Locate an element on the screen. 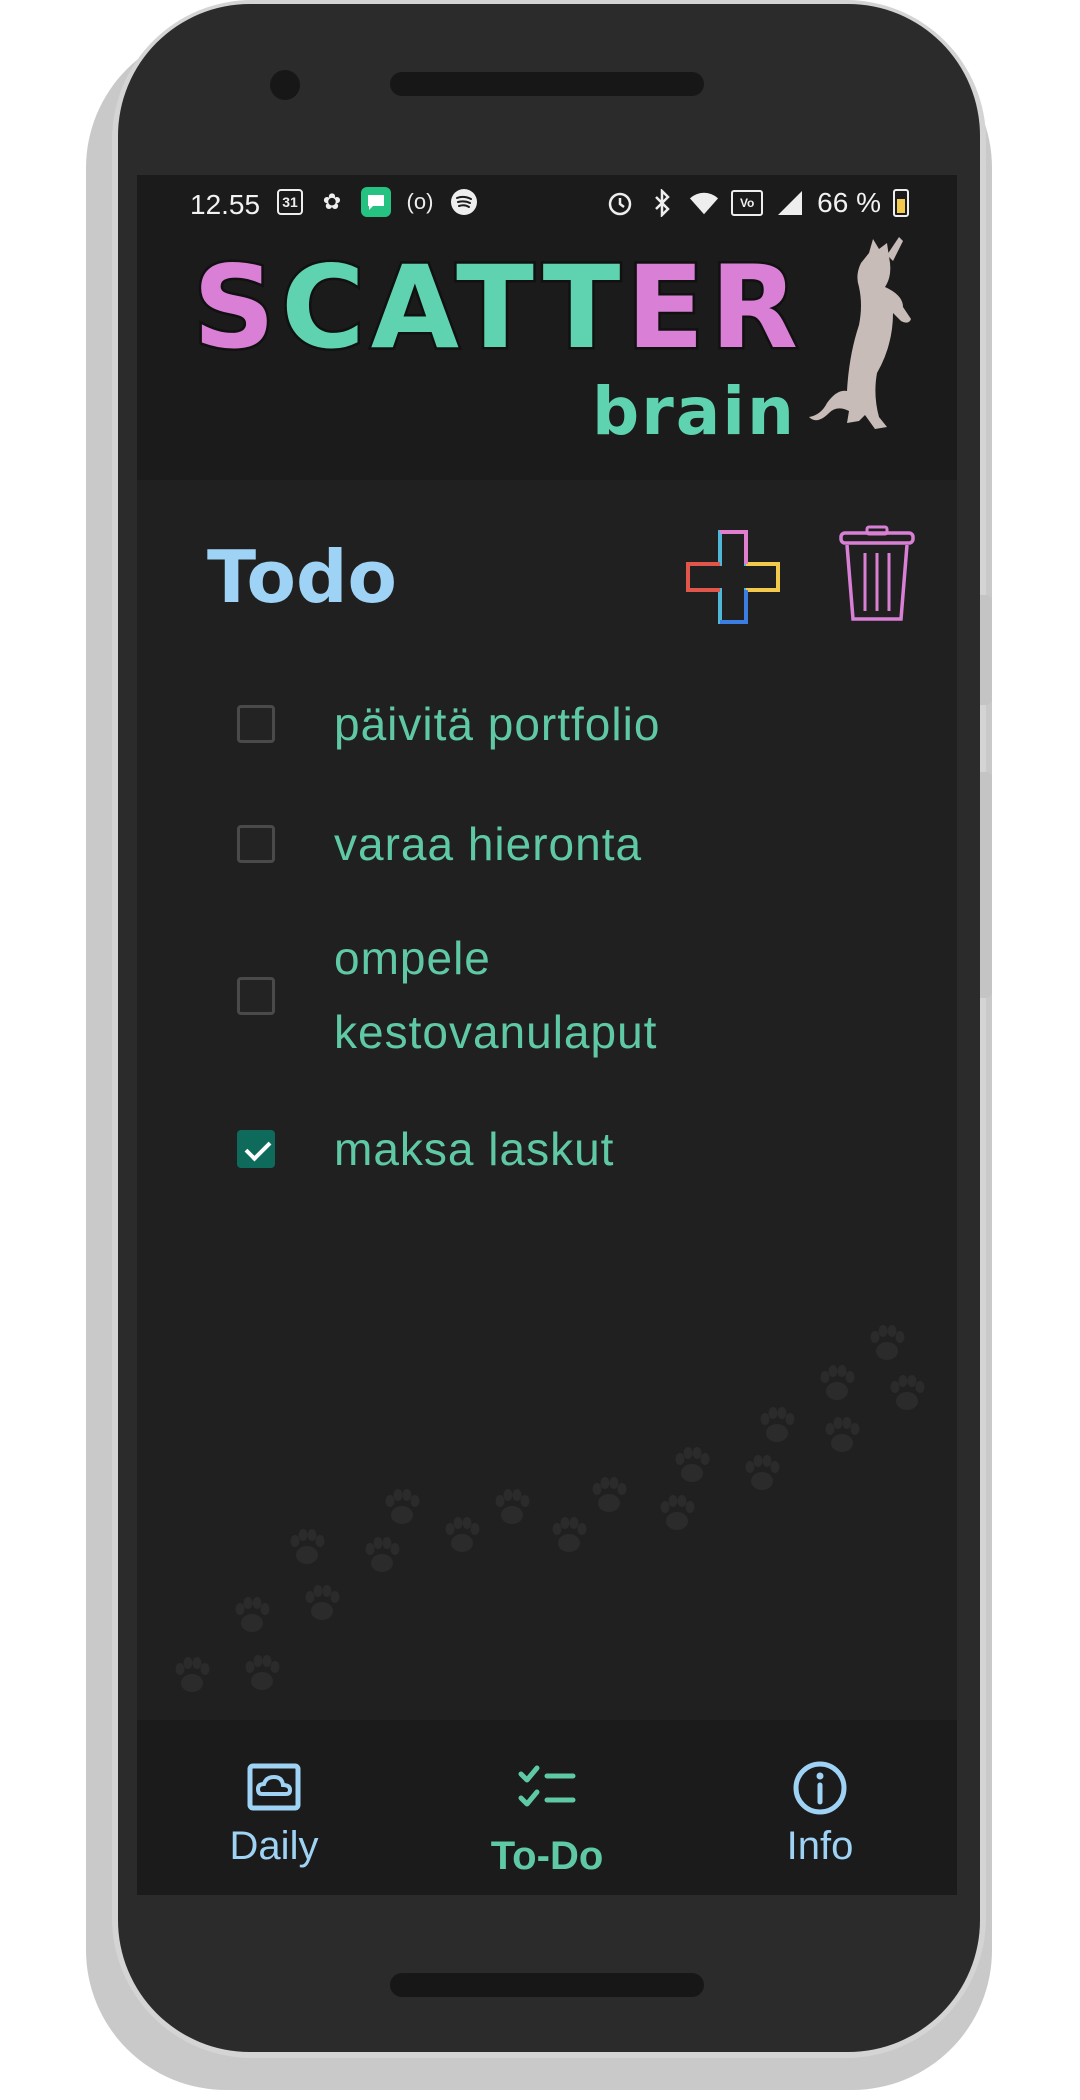 This screenshot has height=2100, width=1080. status-bar: 12.55 31 ✿ (o) Vo 66 % is located at coordinates (547, 205).